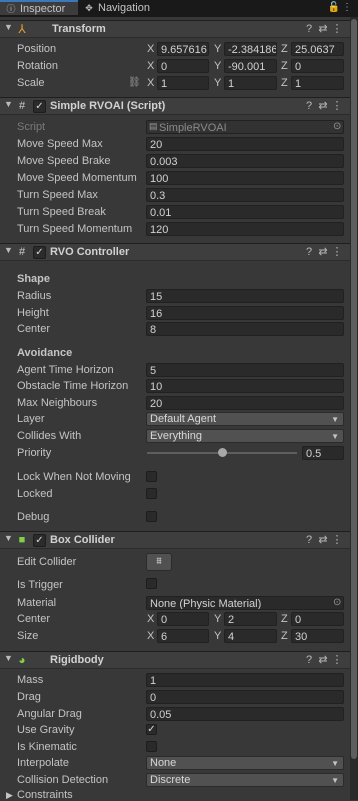  What do you see at coordinates (151, 493) in the screenshot?
I see `locked-checkbox` at bounding box center [151, 493].